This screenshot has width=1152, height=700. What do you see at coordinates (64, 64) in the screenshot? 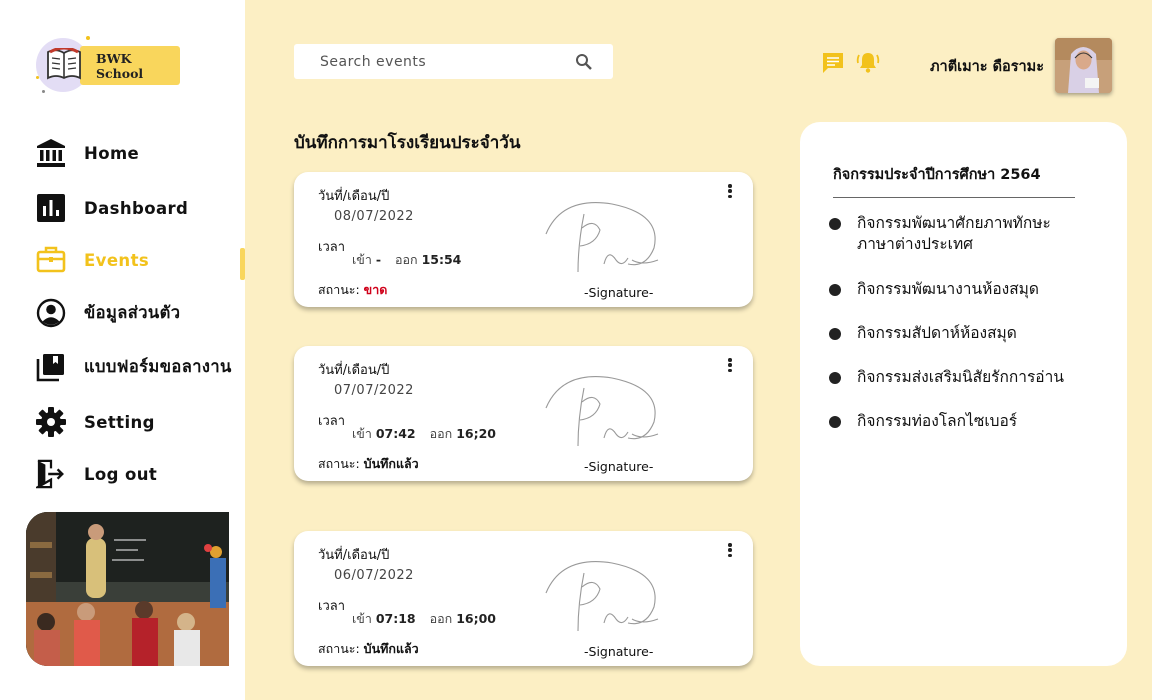
I see `book-icon` at bounding box center [64, 64].